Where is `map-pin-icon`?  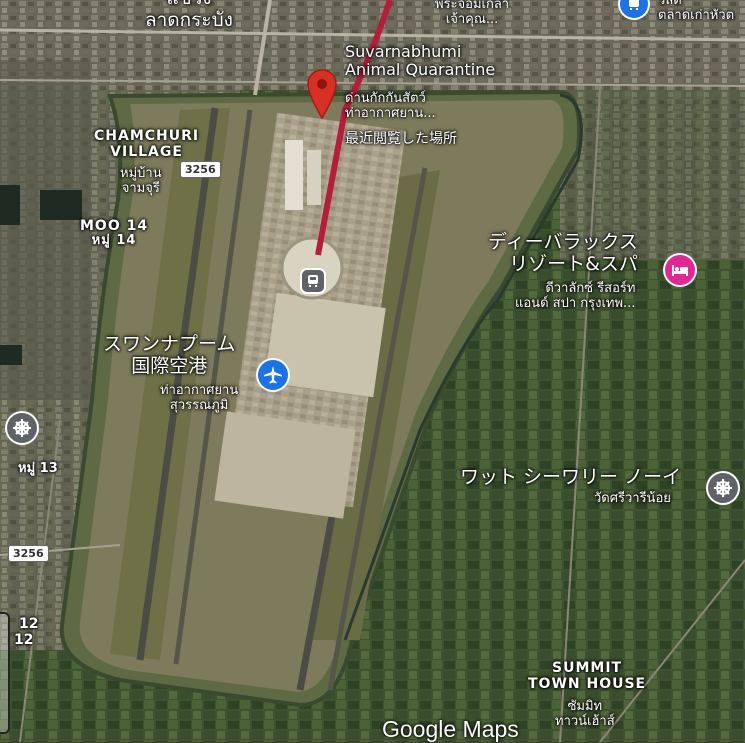
map-pin-icon is located at coordinates (322, 94).